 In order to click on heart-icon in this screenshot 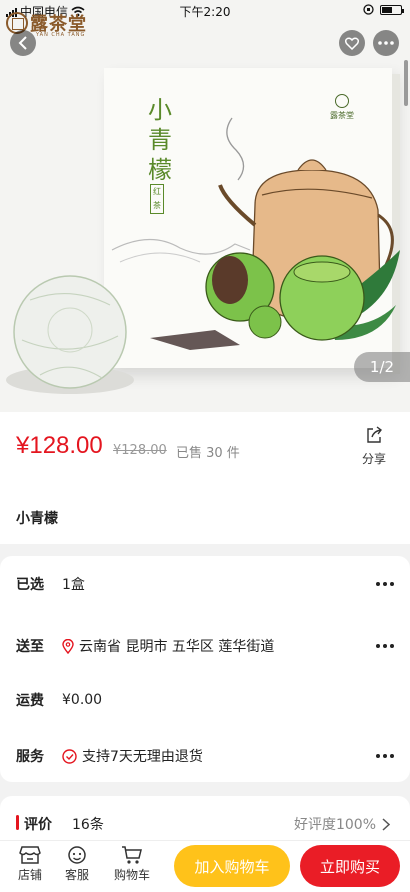, I will do `click(352, 43)`.